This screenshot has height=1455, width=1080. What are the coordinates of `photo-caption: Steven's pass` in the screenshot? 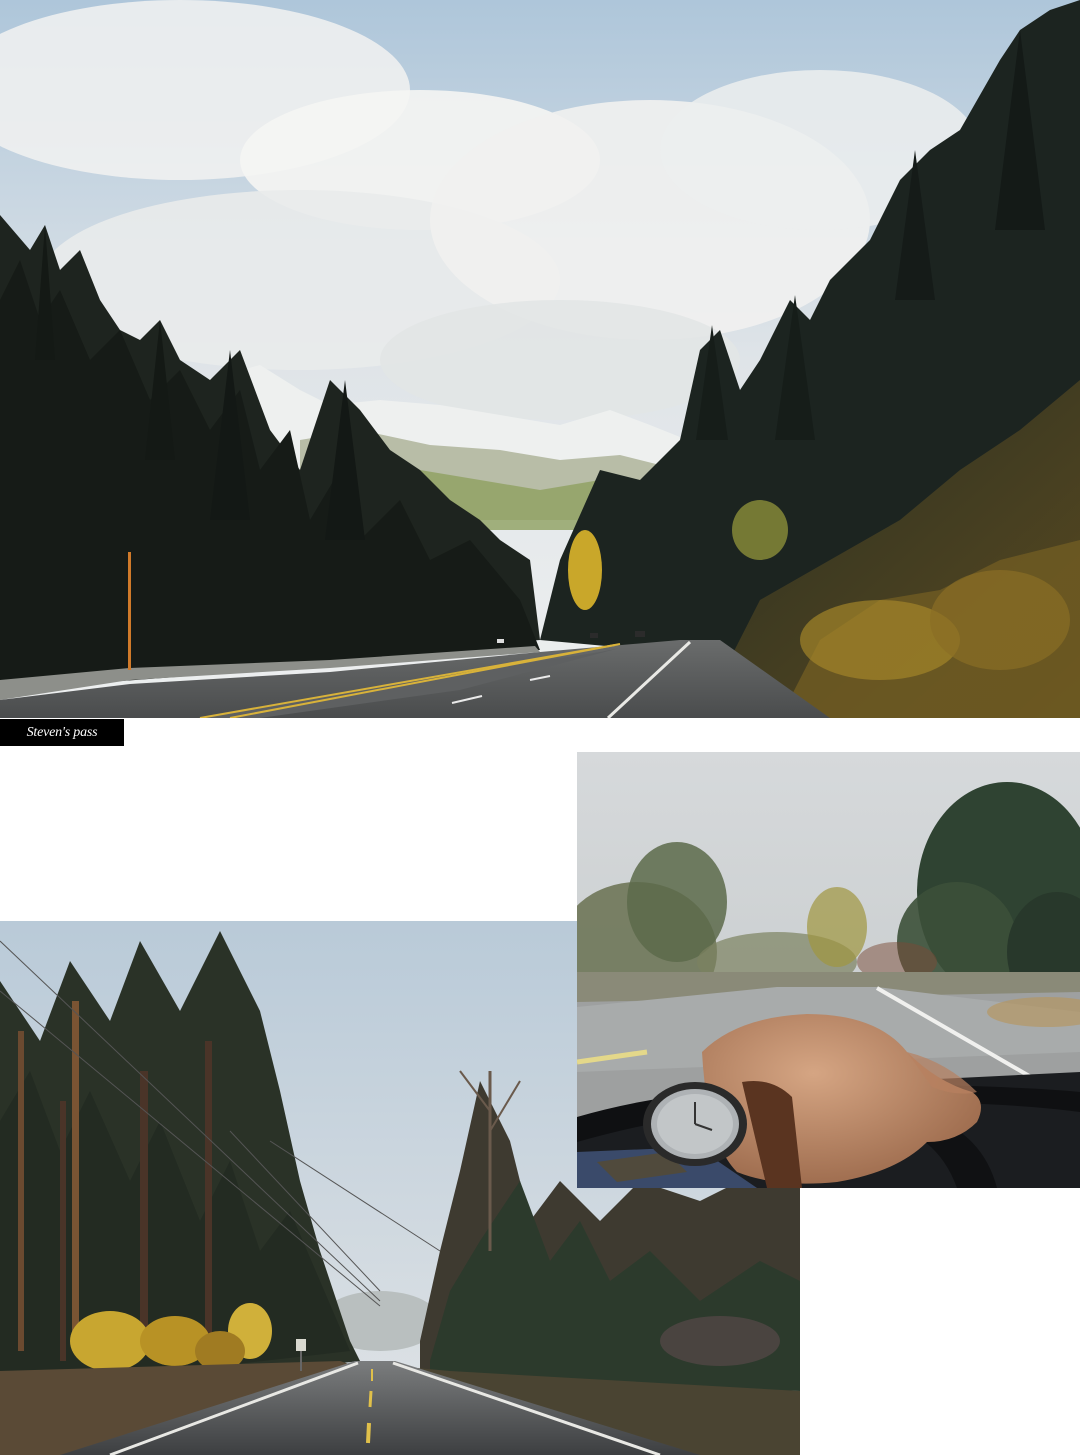 It's located at (62, 732).